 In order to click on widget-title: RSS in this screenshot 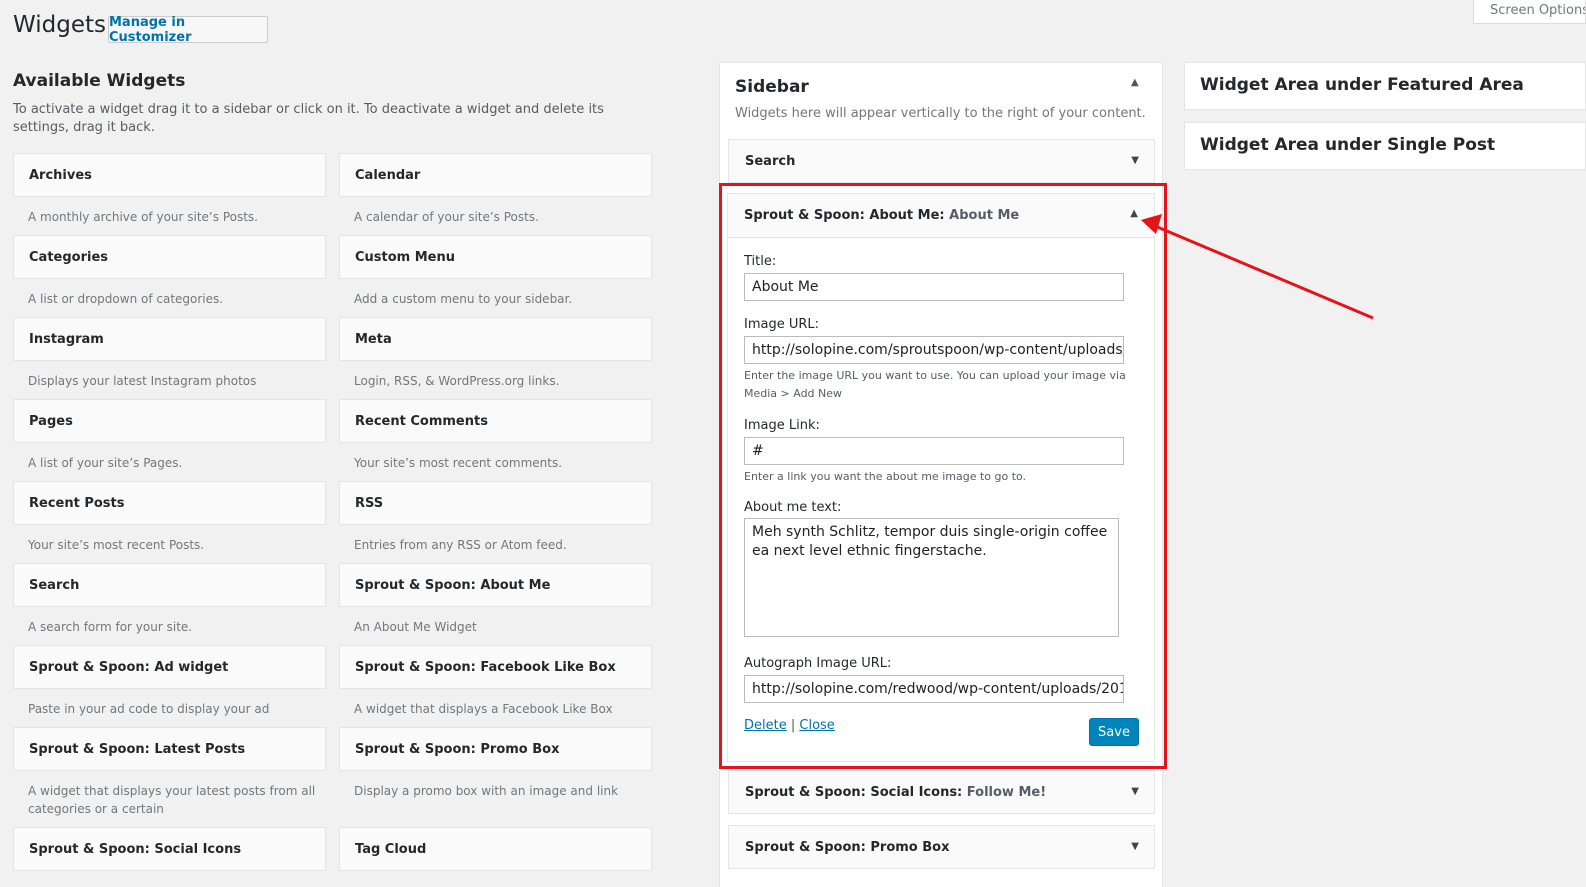, I will do `click(495, 503)`.